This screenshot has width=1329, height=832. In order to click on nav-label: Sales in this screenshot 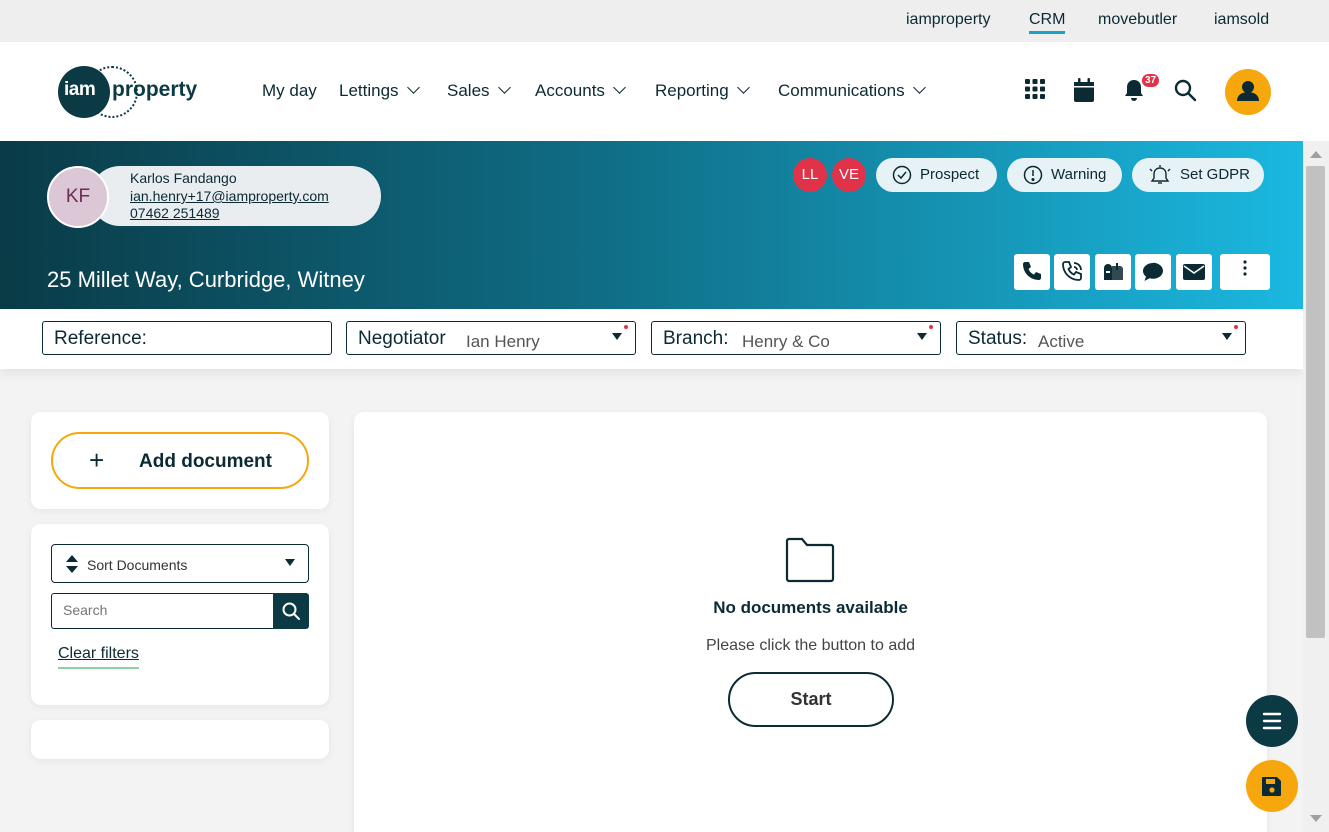, I will do `click(468, 90)`.